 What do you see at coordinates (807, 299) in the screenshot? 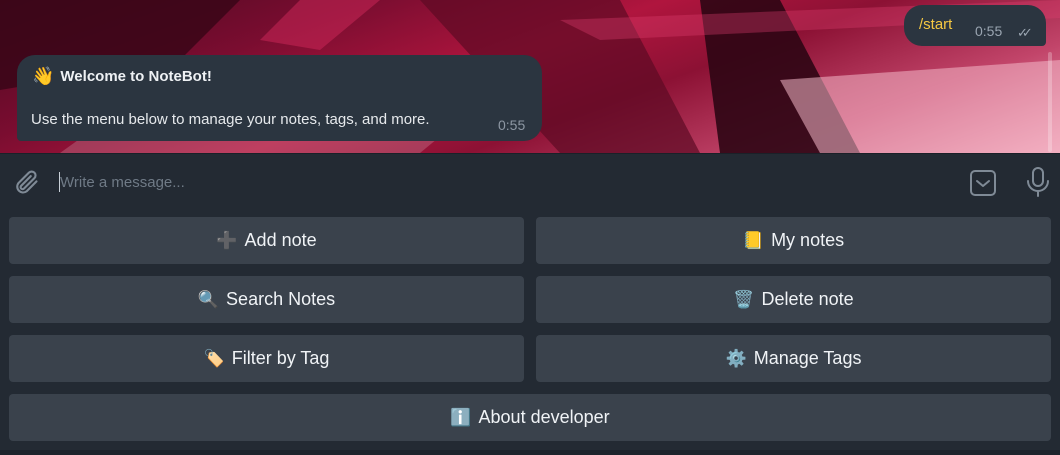
I see `button-label: Delete note` at bounding box center [807, 299].